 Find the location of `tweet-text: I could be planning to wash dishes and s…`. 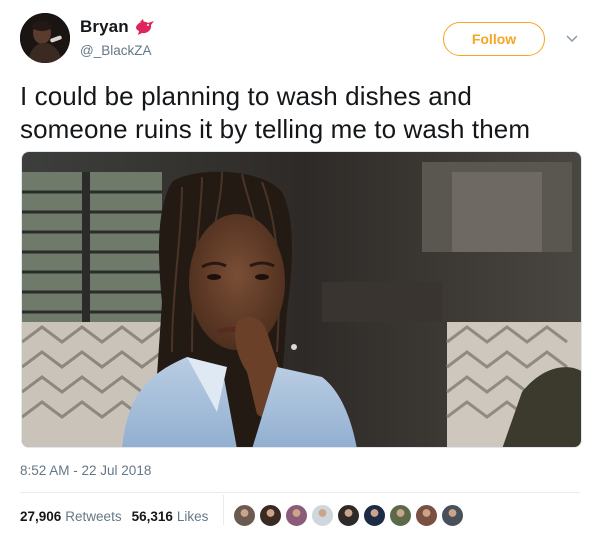

tweet-text: I could be planning to wash dishes and s… is located at coordinates (275, 112).